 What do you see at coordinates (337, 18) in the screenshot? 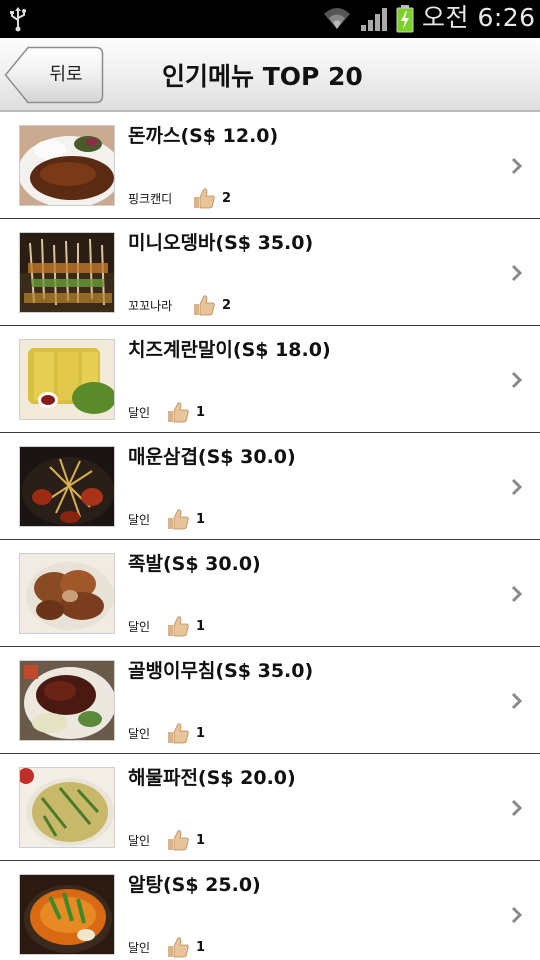
I see `wifi-icon` at bounding box center [337, 18].